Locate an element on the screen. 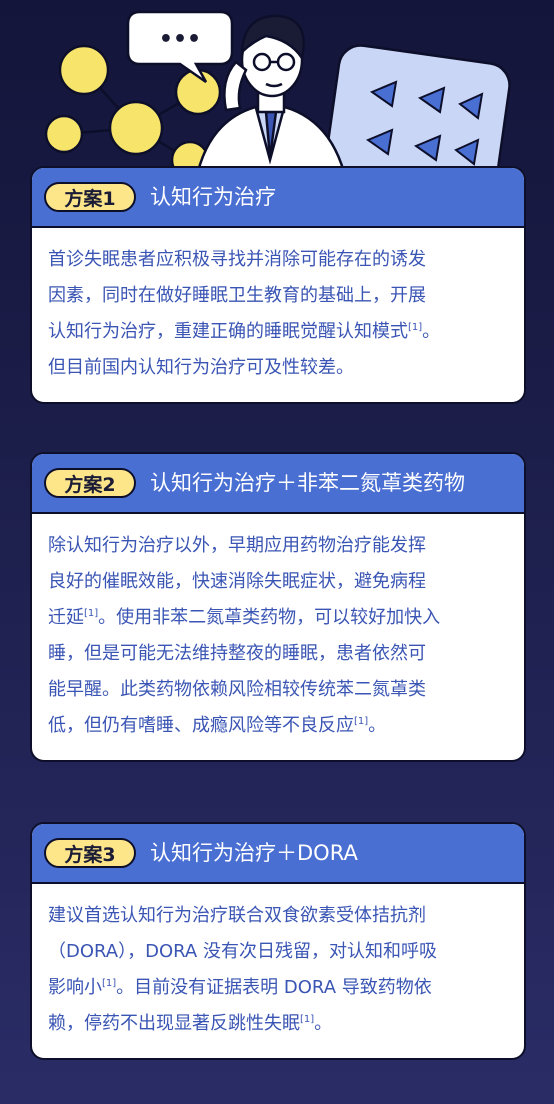 The height and width of the screenshot is (1104, 554). text-line: 睡，但是可能无法维持整夜的睡眠，患者依然可 is located at coordinates (237, 653).